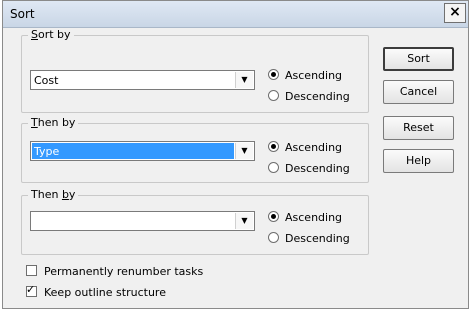 The height and width of the screenshot is (311, 472). I want to click on checkmark-icon, so click(31, 290).